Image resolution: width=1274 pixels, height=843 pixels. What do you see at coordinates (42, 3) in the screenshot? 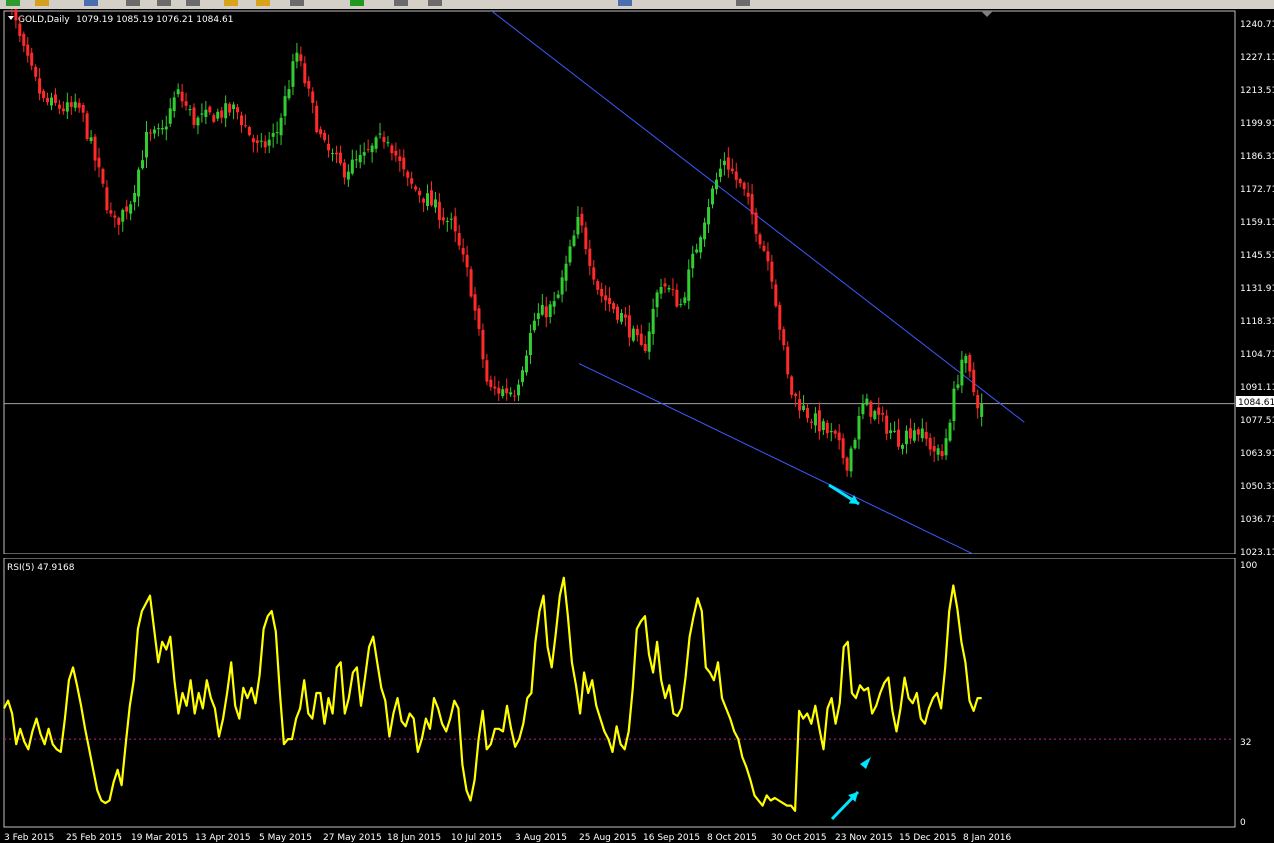
I see `folder-icon` at bounding box center [42, 3].